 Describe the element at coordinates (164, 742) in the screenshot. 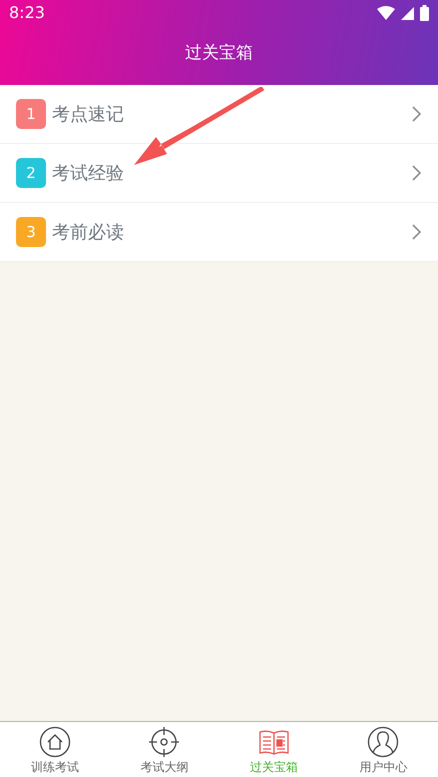

I see `crosshair-icon` at that location.